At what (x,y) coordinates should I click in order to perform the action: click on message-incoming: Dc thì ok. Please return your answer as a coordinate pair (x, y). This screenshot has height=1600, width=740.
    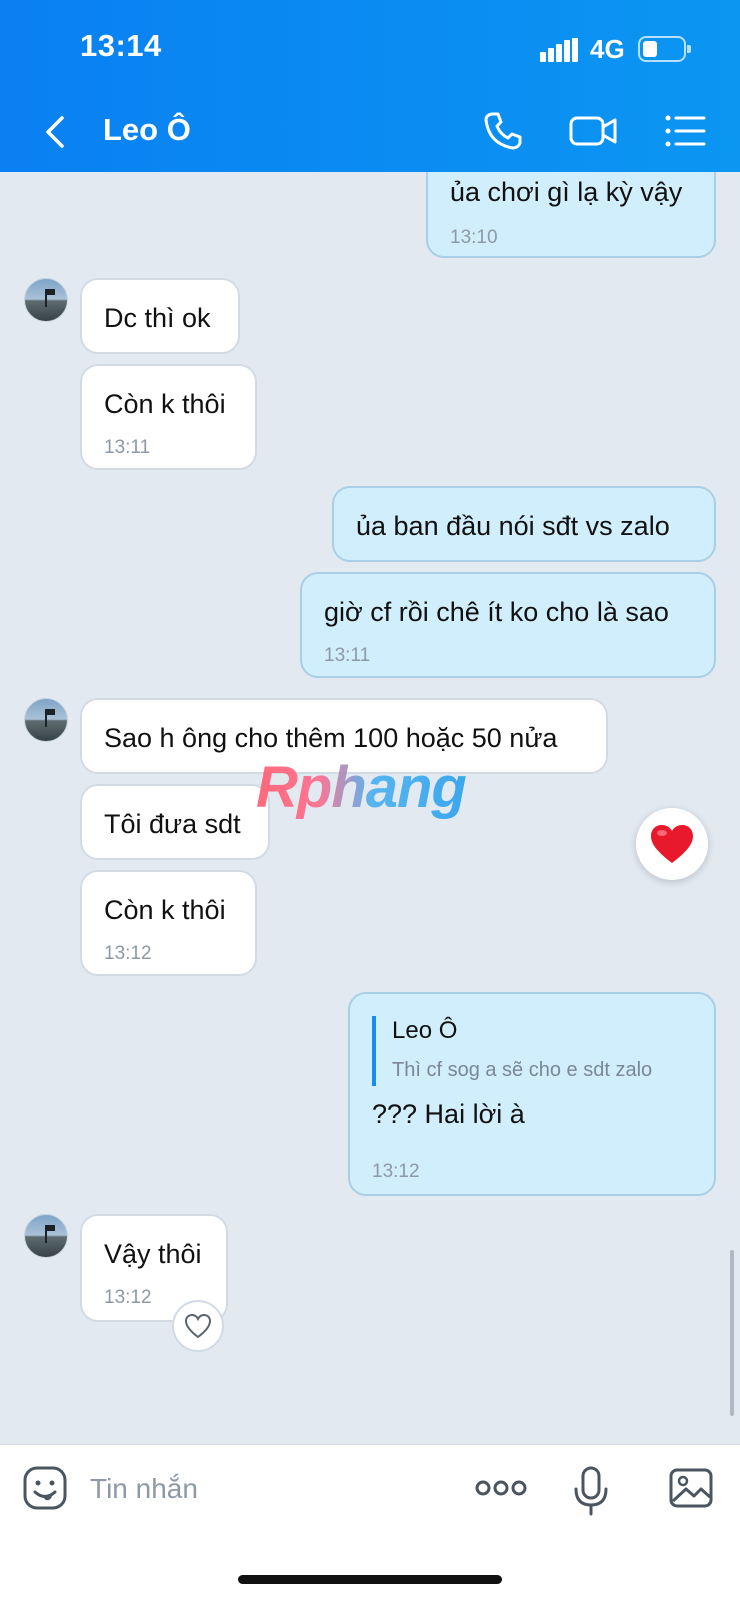
    Looking at the image, I should click on (160, 316).